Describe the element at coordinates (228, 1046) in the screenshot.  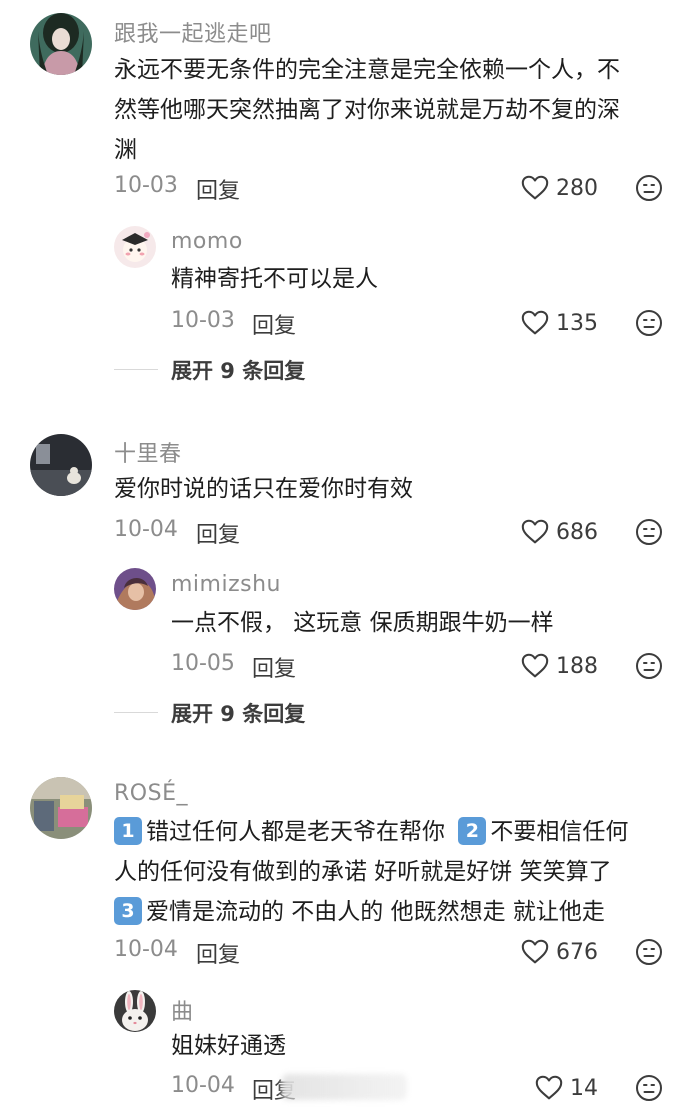
I see `reply-text: 姐妹好通透` at that location.